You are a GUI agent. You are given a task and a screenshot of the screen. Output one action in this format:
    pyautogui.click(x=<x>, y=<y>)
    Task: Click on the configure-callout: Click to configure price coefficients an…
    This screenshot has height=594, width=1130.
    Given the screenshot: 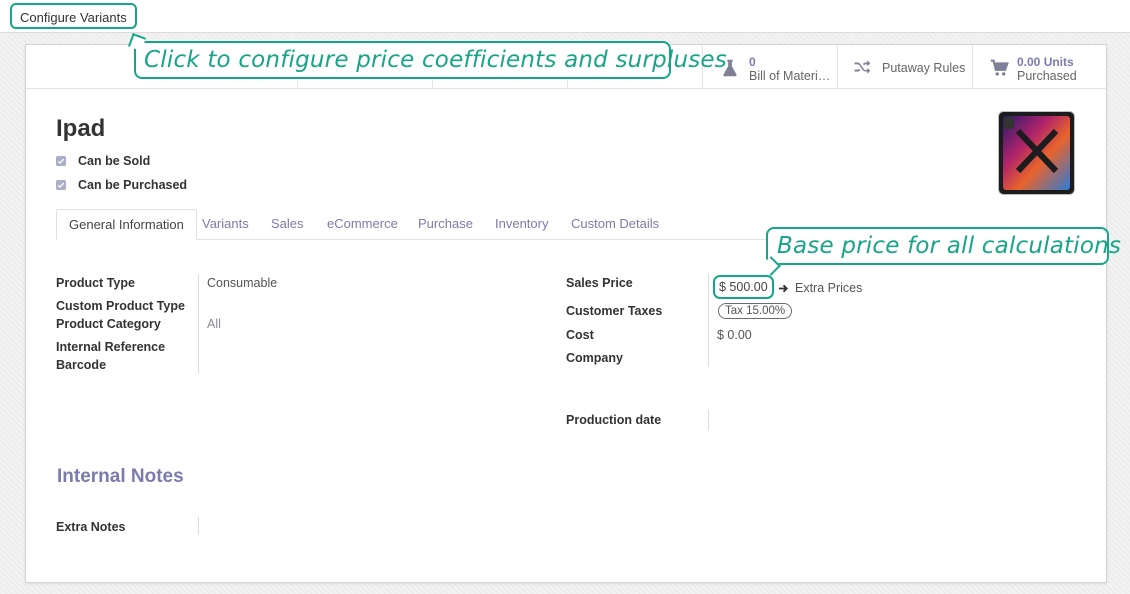 What is the action you would take?
    pyautogui.click(x=427, y=56)
    